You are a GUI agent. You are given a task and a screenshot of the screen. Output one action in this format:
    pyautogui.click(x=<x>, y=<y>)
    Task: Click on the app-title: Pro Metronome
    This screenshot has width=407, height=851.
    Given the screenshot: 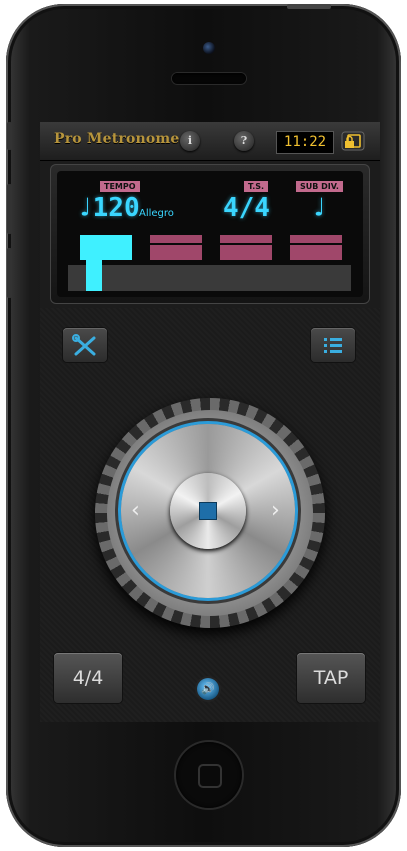 What is the action you would take?
    pyautogui.click(x=117, y=139)
    